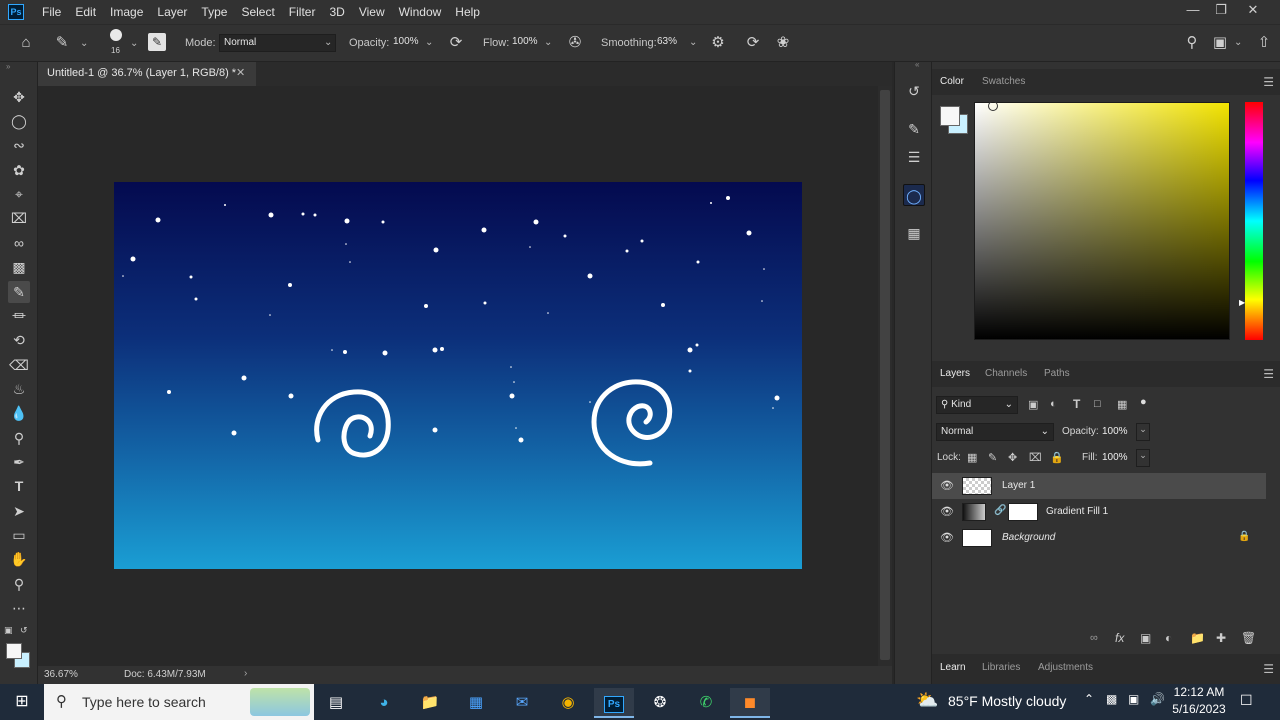 The width and height of the screenshot is (1280, 720). Describe the element at coordinates (914, 233) in the screenshot. I see `characters-panel-icon: ▦` at that location.